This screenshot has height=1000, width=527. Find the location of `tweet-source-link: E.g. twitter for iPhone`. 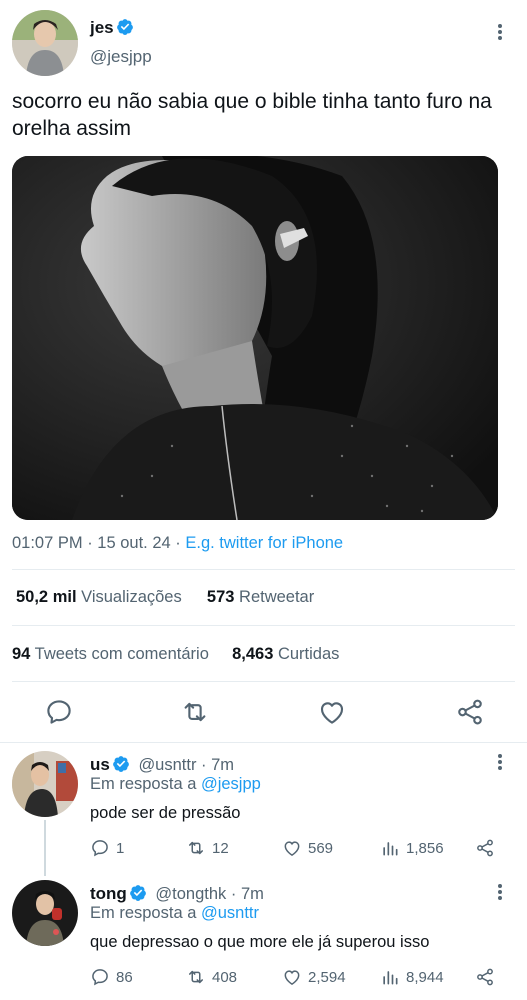

tweet-source-link: E.g. twitter for iPhone is located at coordinates (264, 543).